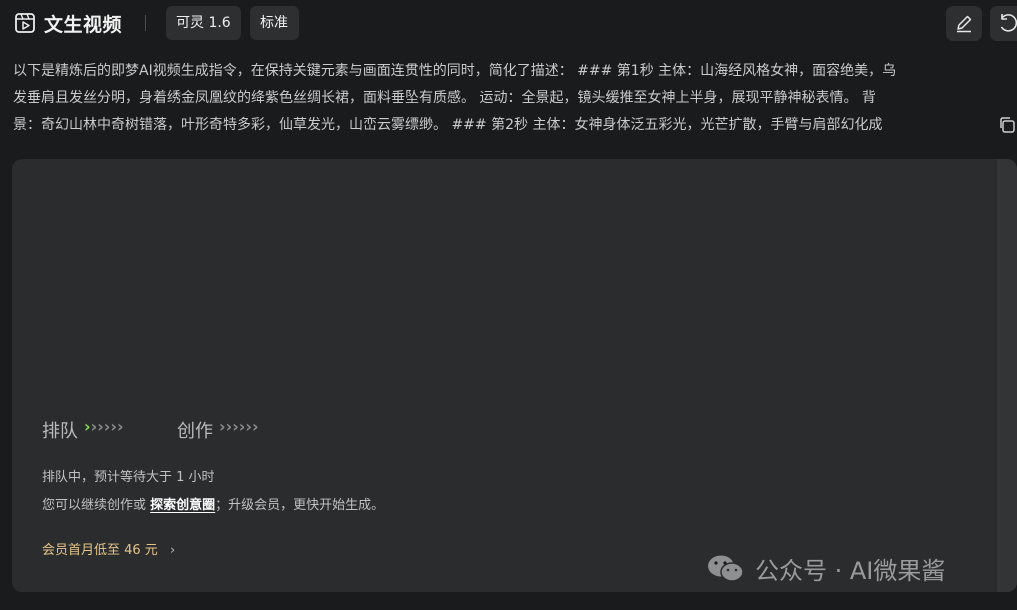 The height and width of the screenshot is (610, 1017). I want to click on model-chip: 可灵 1.6, so click(203, 23).